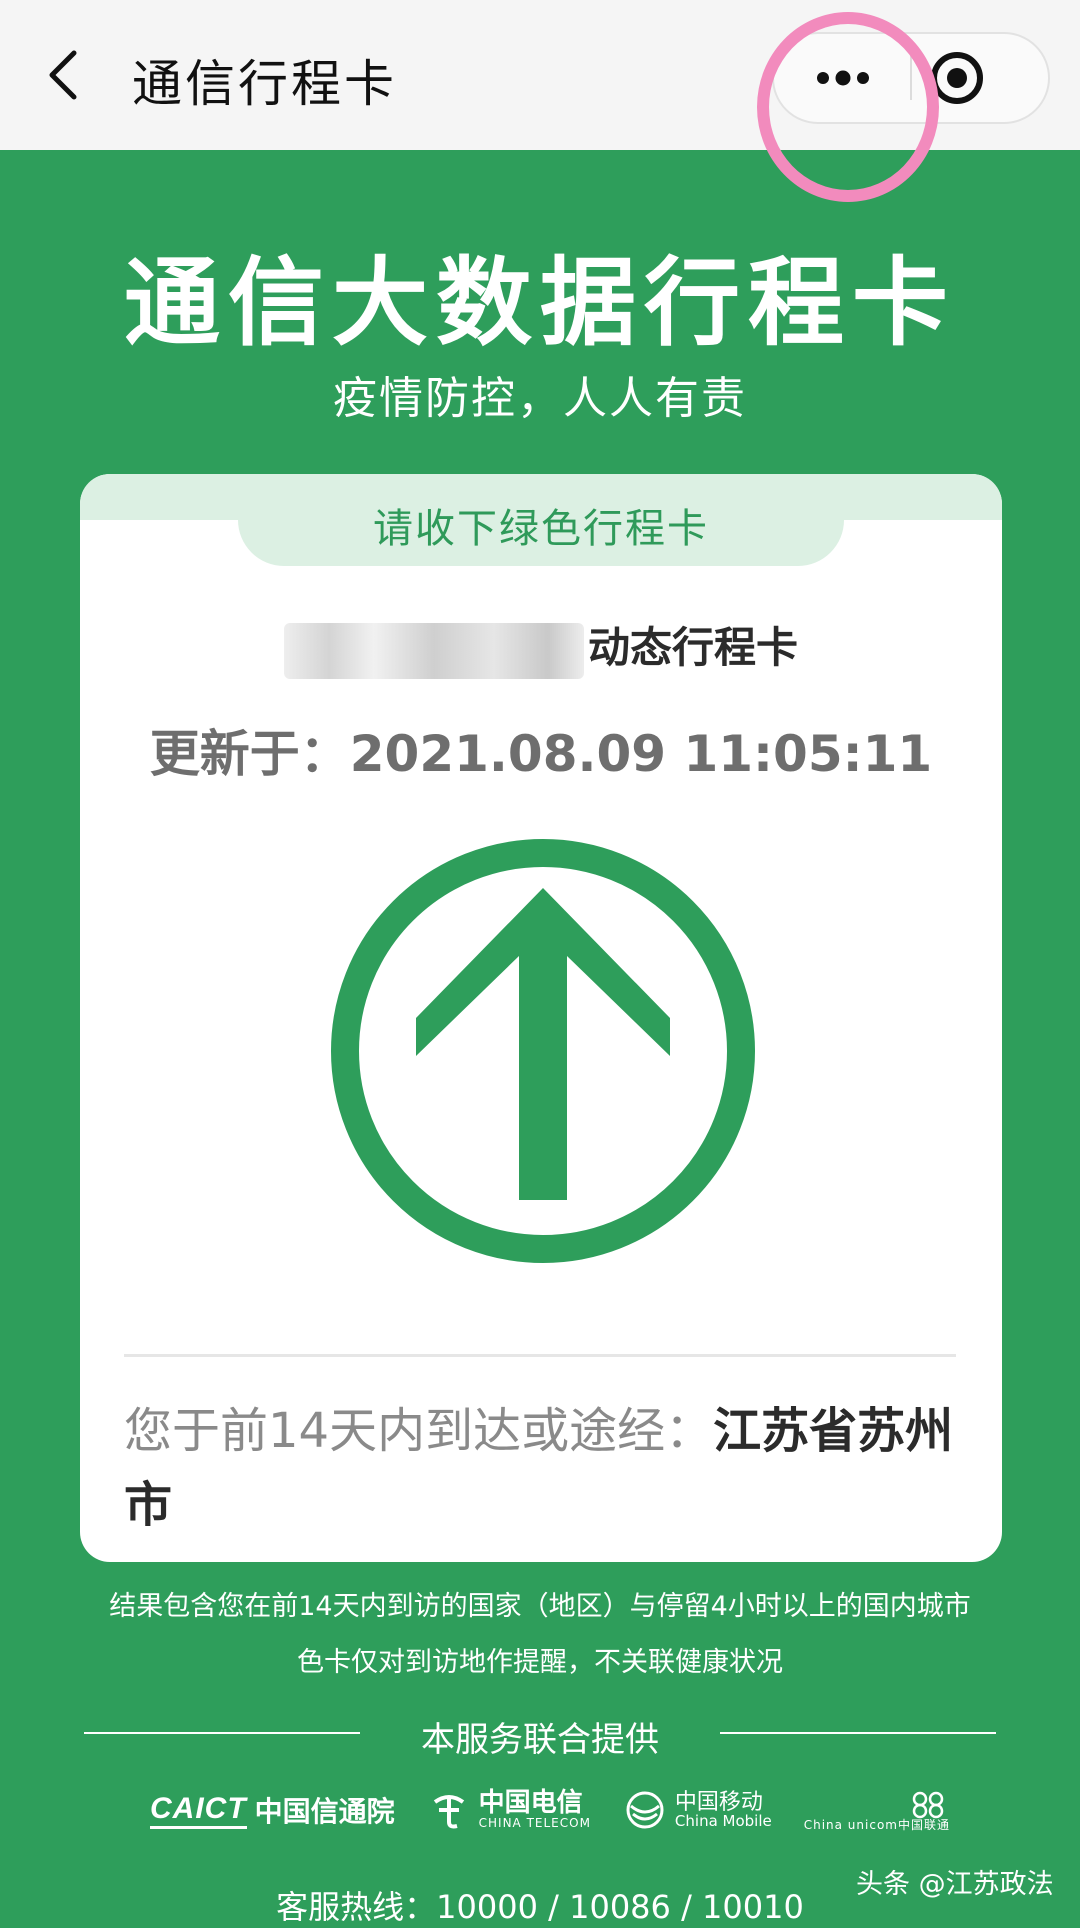 The width and height of the screenshot is (1080, 1928). I want to click on telecom-cn-name: 中国电信, so click(530, 1803).